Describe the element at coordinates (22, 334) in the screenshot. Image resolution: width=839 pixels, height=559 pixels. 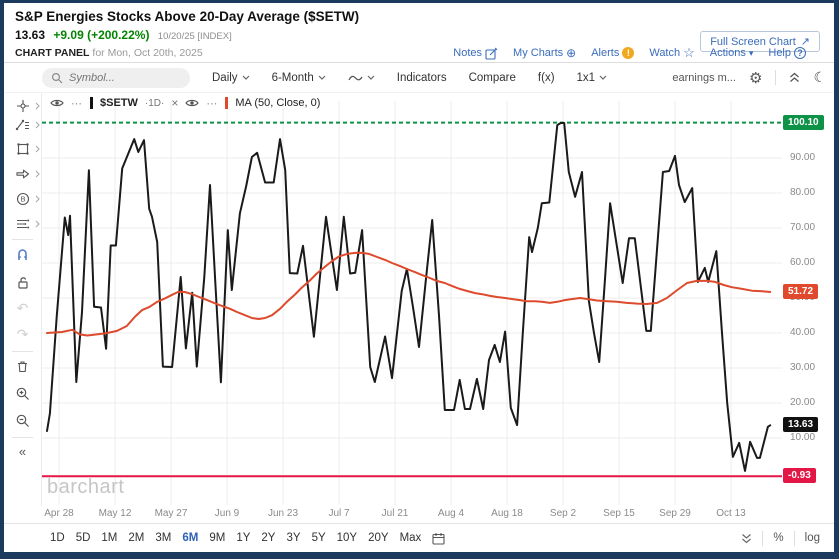
I see `redo-button: ↷` at that location.